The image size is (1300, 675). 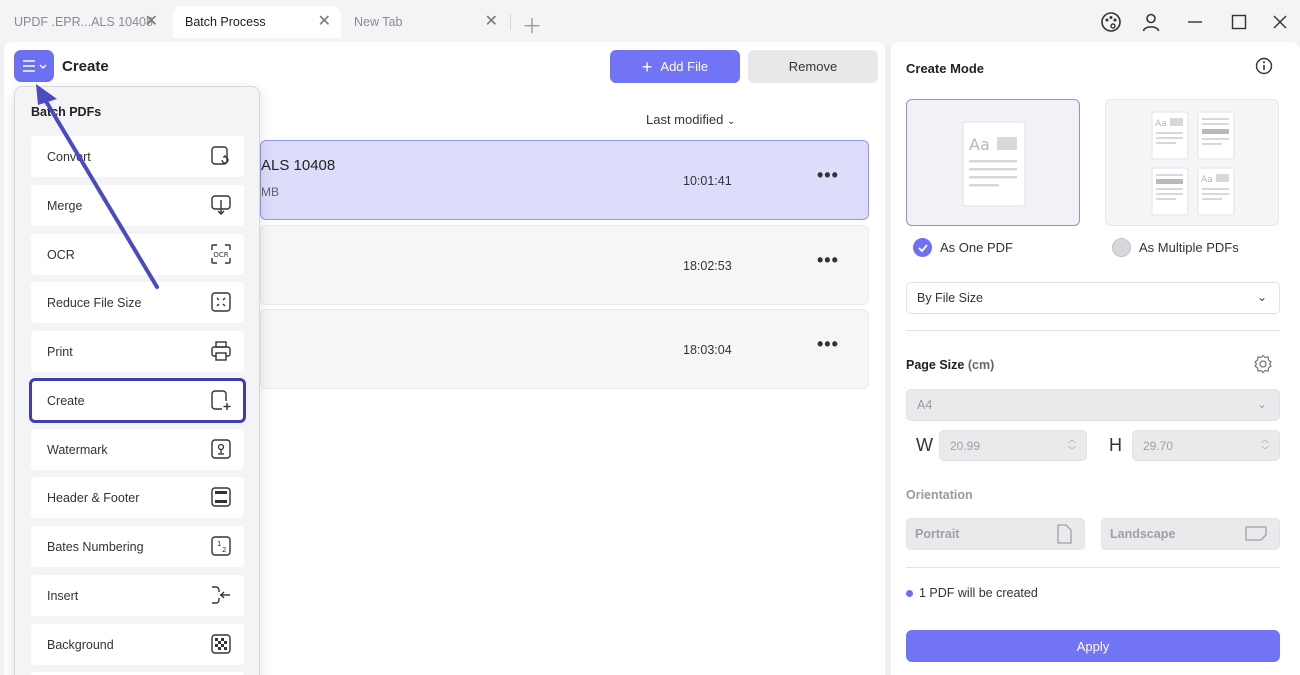 What do you see at coordinates (137, 449) in the screenshot?
I see `menu-item-watermark: Watermark` at bounding box center [137, 449].